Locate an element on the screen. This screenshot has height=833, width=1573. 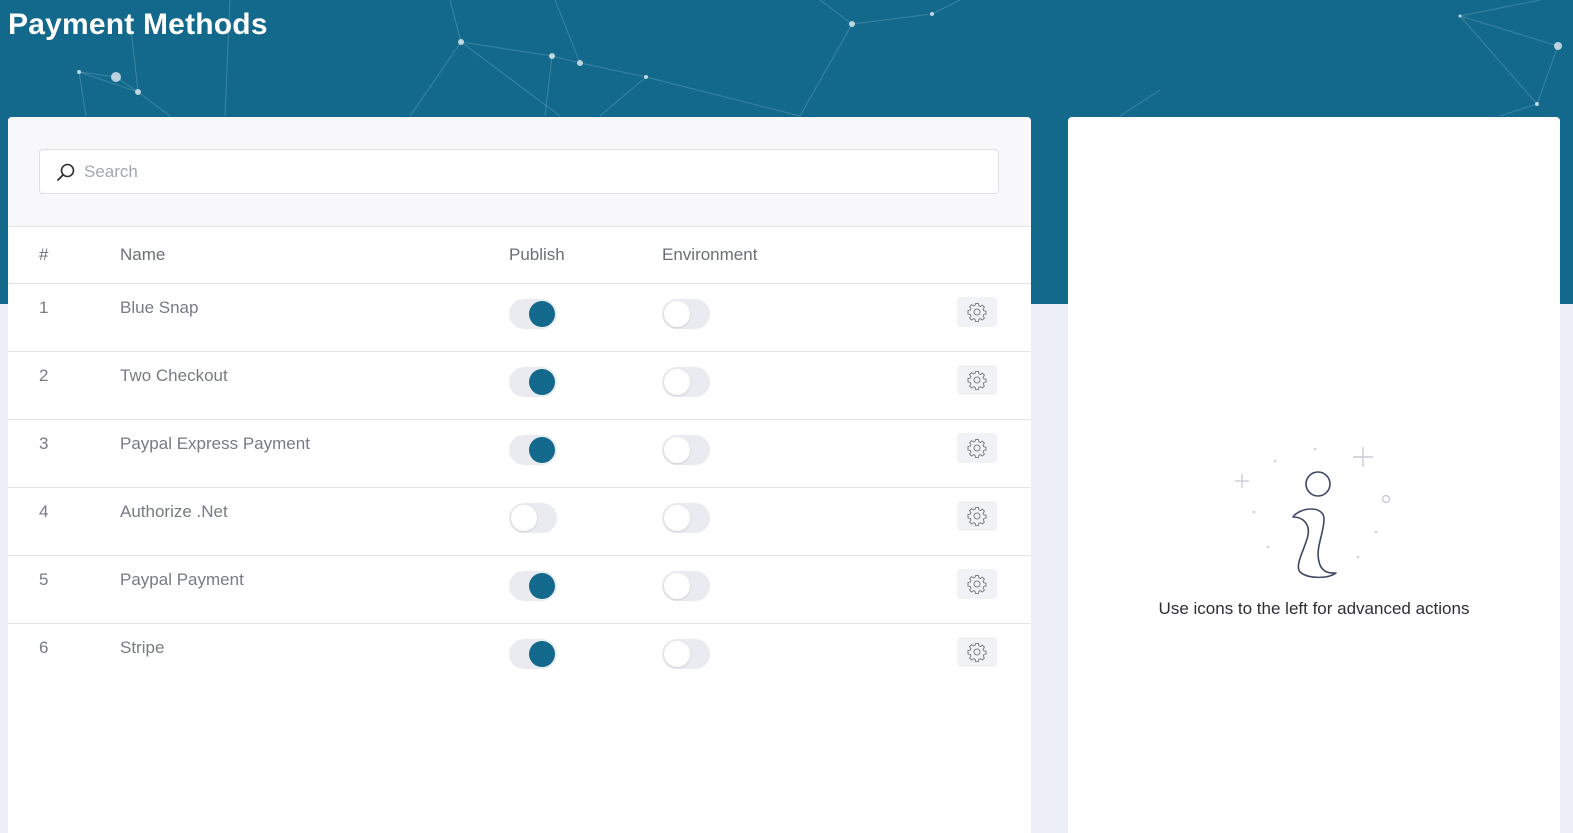
row-index: 4 is located at coordinates (44, 511).